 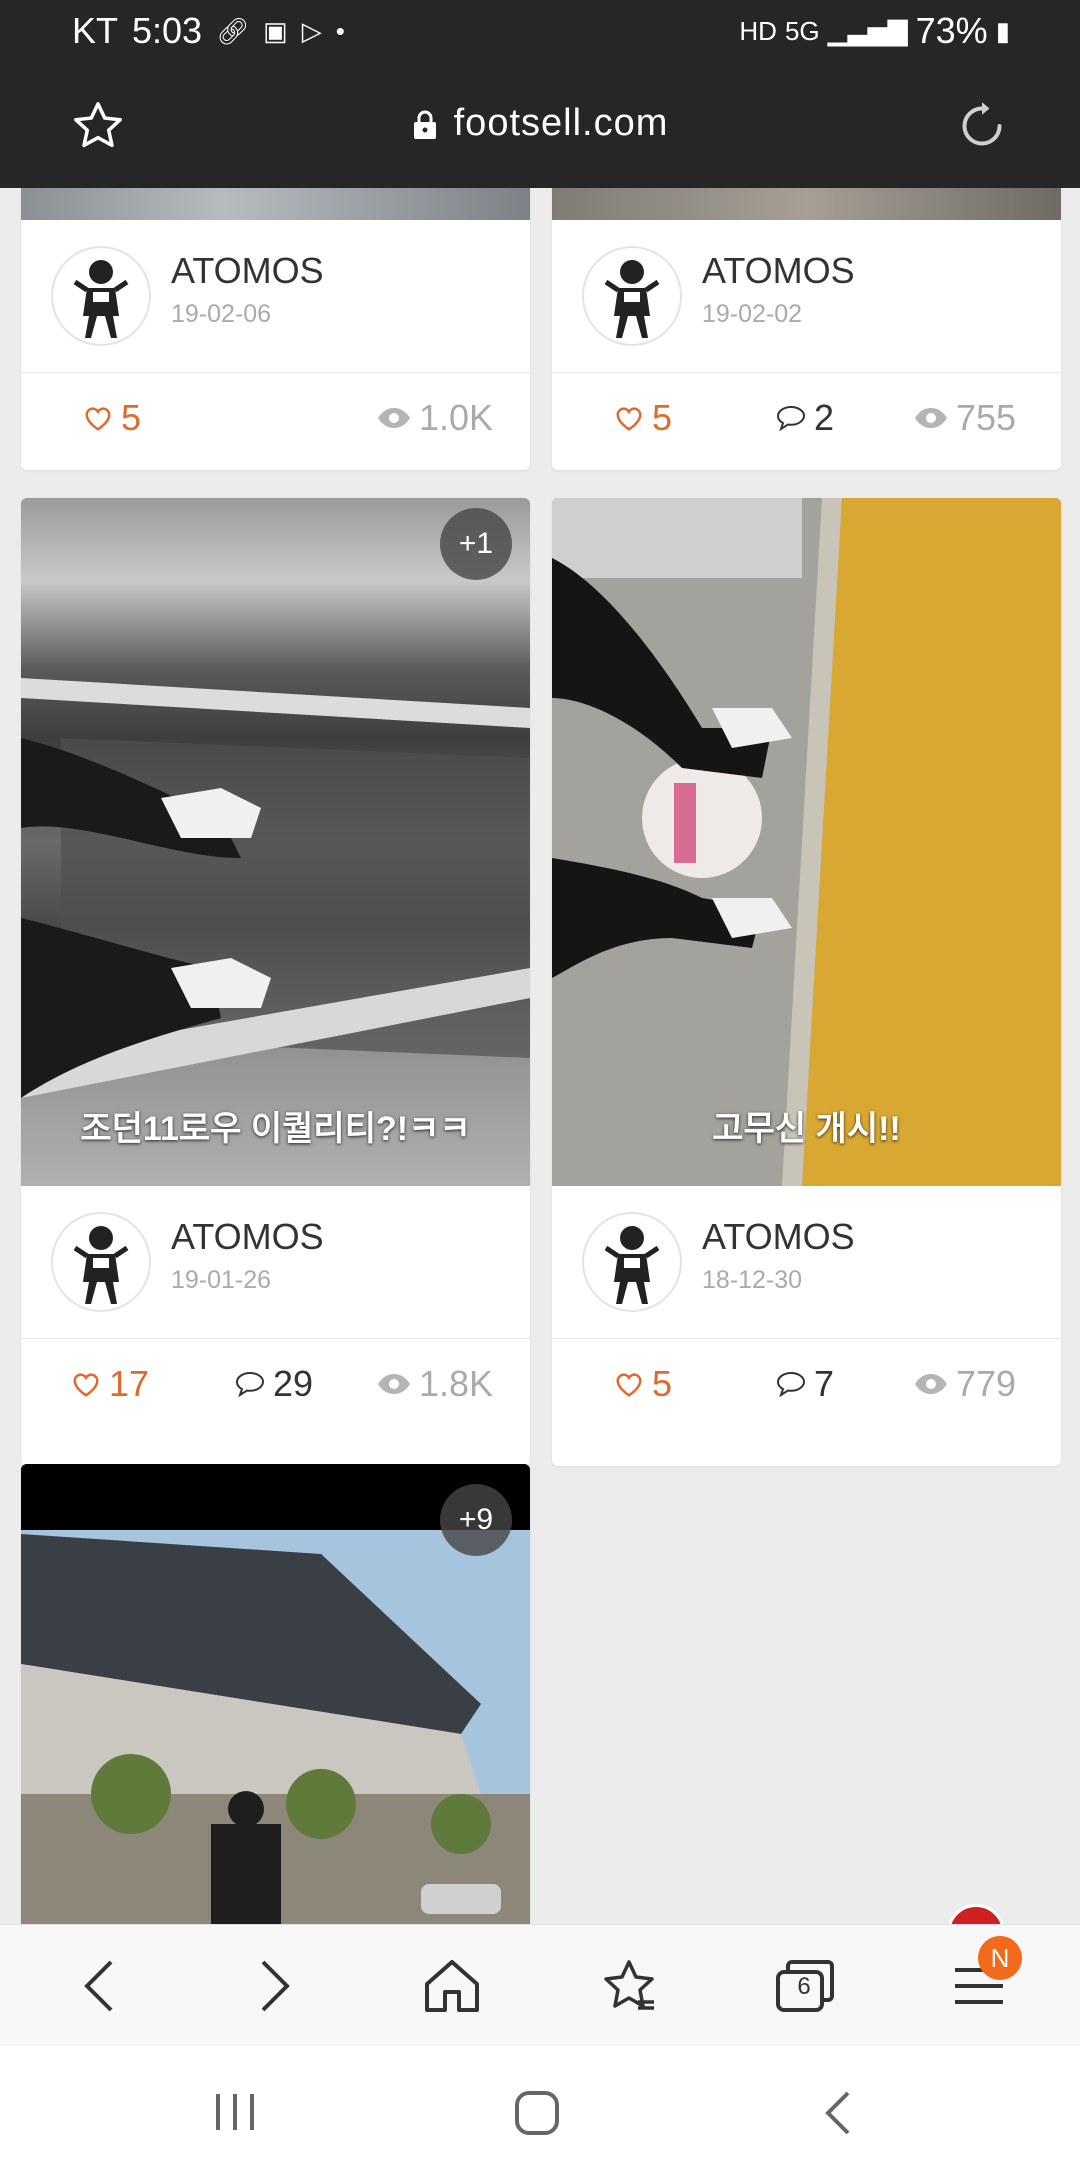 What do you see at coordinates (235, 2112) in the screenshot?
I see `recent-apps-icon` at bounding box center [235, 2112].